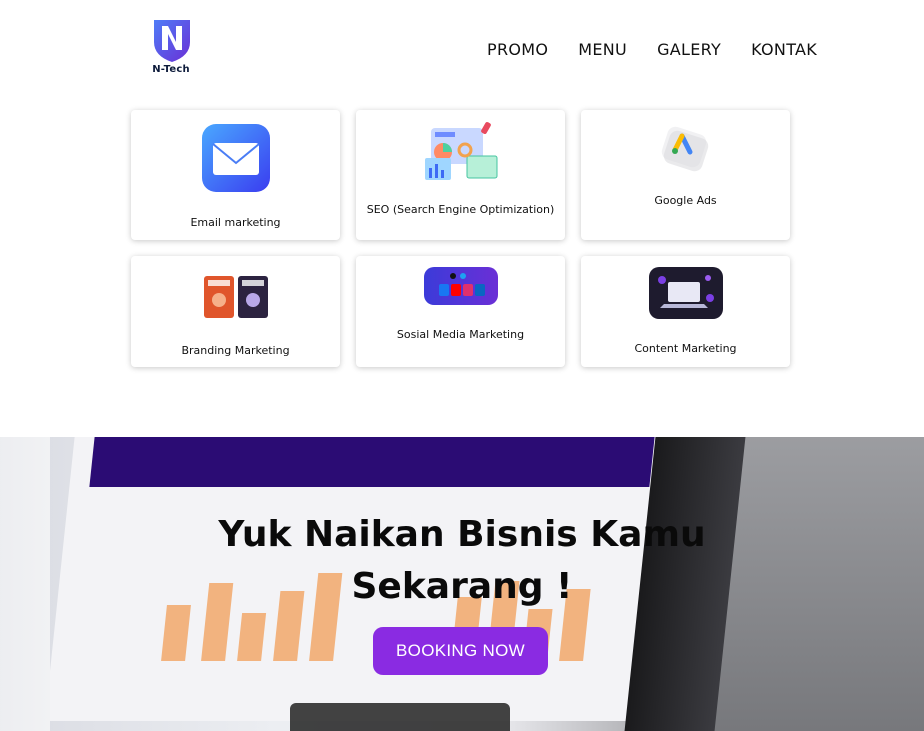 The height and width of the screenshot is (731, 924). What do you see at coordinates (652, 49) in the screenshot?
I see `main-nav: PROMO MENU GALERY KONTAK` at bounding box center [652, 49].